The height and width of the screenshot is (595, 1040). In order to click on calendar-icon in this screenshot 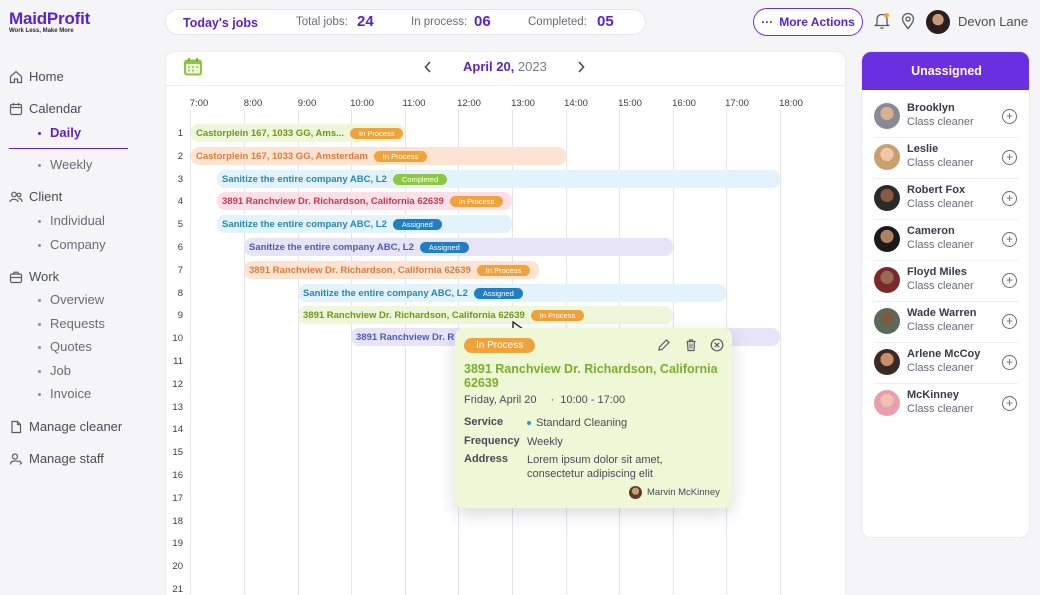, I will do `click(16, 109)`.